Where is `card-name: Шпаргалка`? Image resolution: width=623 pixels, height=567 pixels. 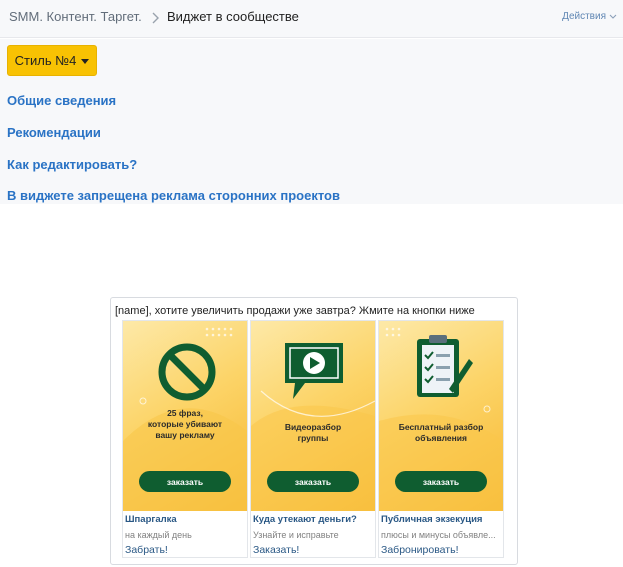 card-name: Шпаргалка is located at coordinates (186, 519).